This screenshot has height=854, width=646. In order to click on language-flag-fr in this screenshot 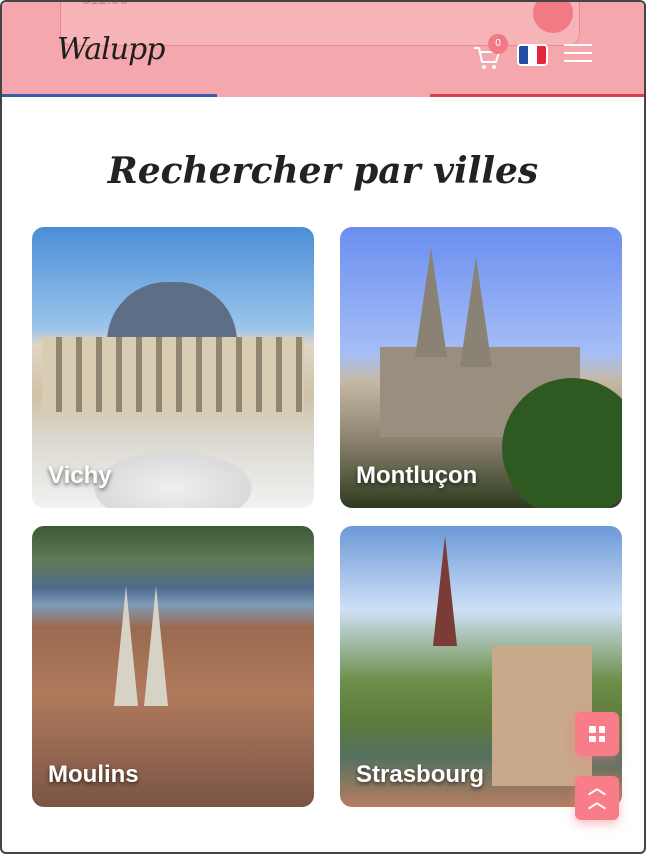, I will do `click(532, 55)`.